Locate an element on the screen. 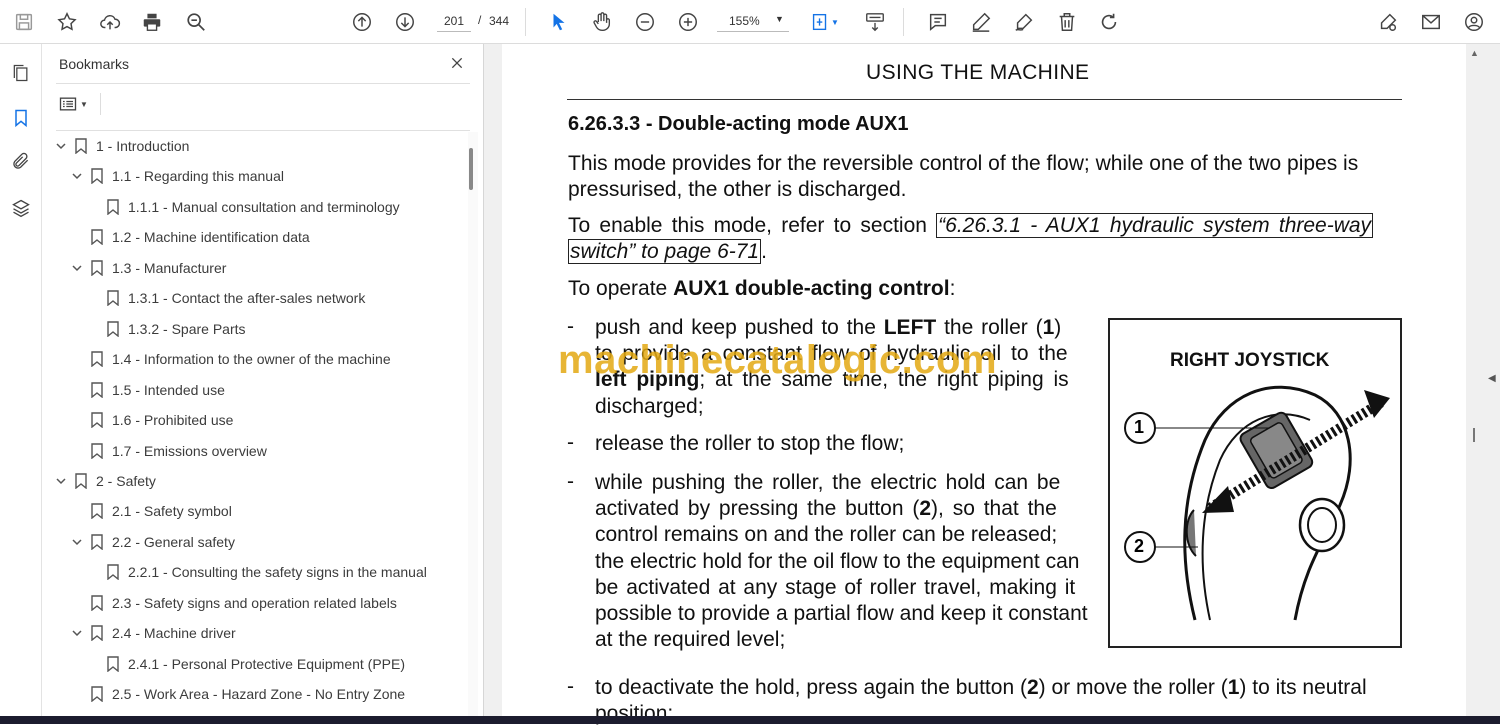 The image size is (1500, 727). previous-page-icon is located at coordinates (362, 22).